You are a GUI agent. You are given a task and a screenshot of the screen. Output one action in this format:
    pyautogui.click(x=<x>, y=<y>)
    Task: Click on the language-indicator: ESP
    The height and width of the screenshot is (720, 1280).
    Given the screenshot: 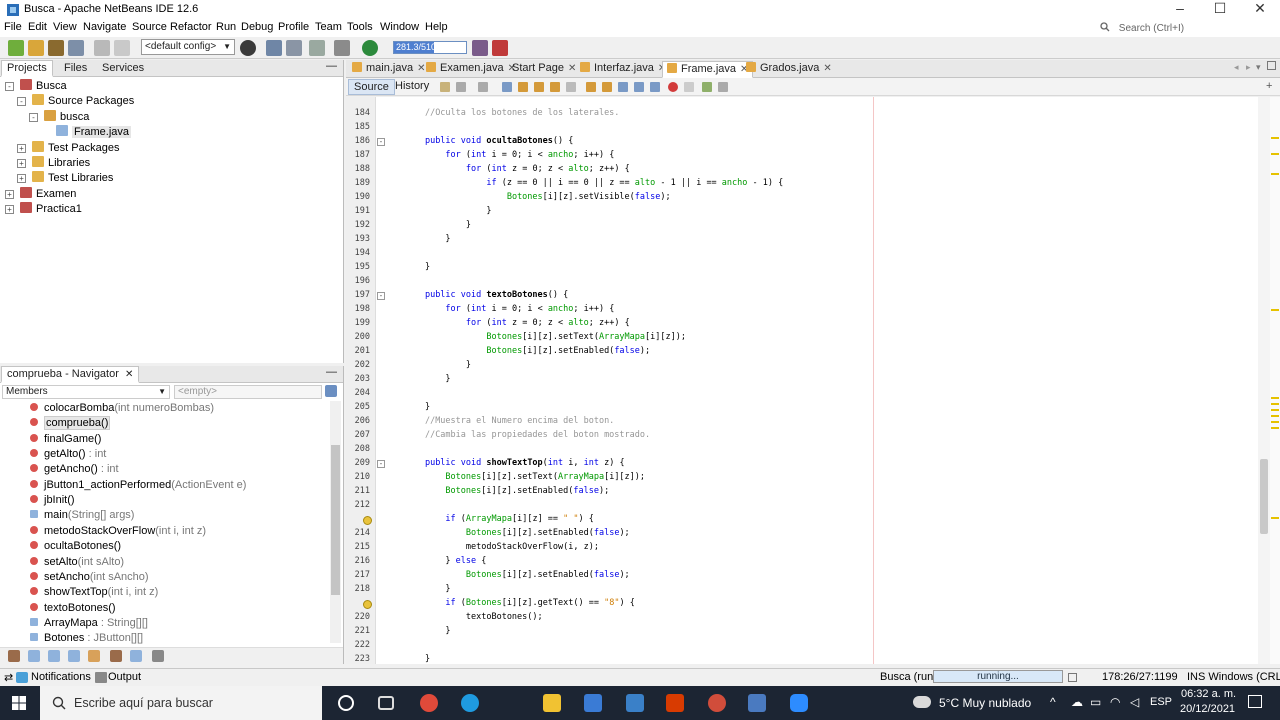 What is the action you would take?
    pyautogui.click(x=1161, y=702)
    